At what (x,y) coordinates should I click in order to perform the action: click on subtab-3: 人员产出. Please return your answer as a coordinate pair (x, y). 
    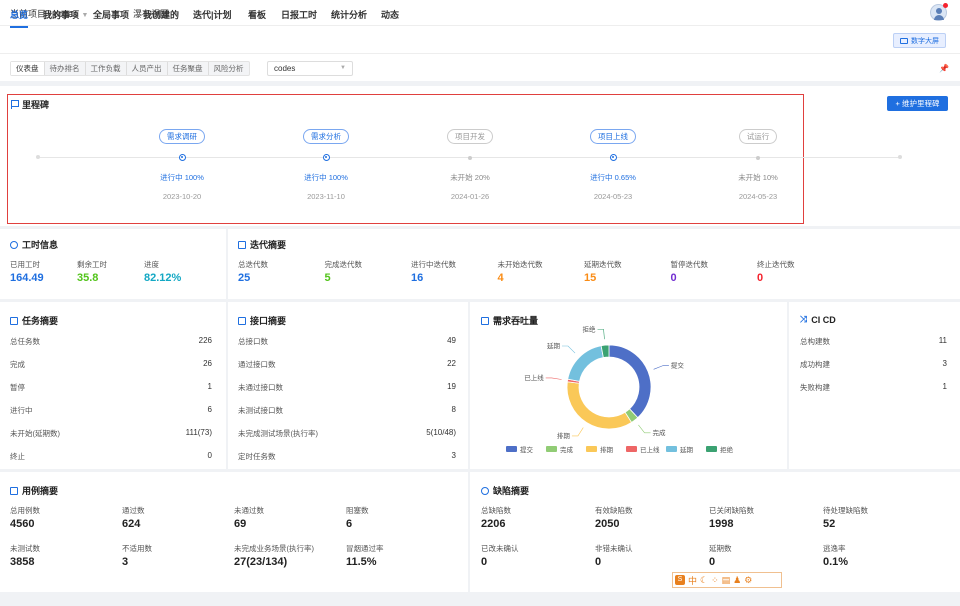
    Looking at the image, I should click on (147, 68).